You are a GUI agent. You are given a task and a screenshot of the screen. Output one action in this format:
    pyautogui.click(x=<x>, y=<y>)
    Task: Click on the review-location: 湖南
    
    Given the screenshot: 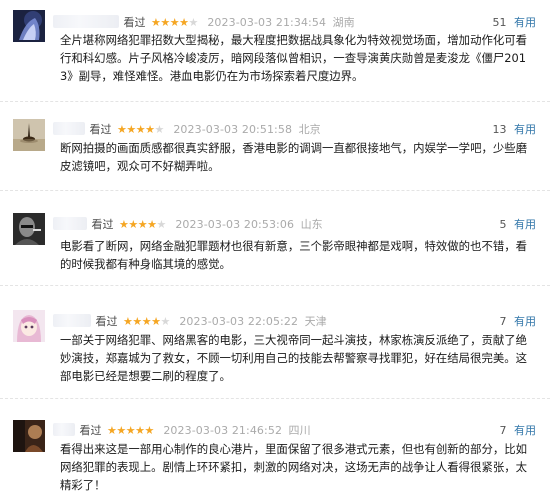 What is the action you would take?
    pyautogui.click(x=343, y=22)
    